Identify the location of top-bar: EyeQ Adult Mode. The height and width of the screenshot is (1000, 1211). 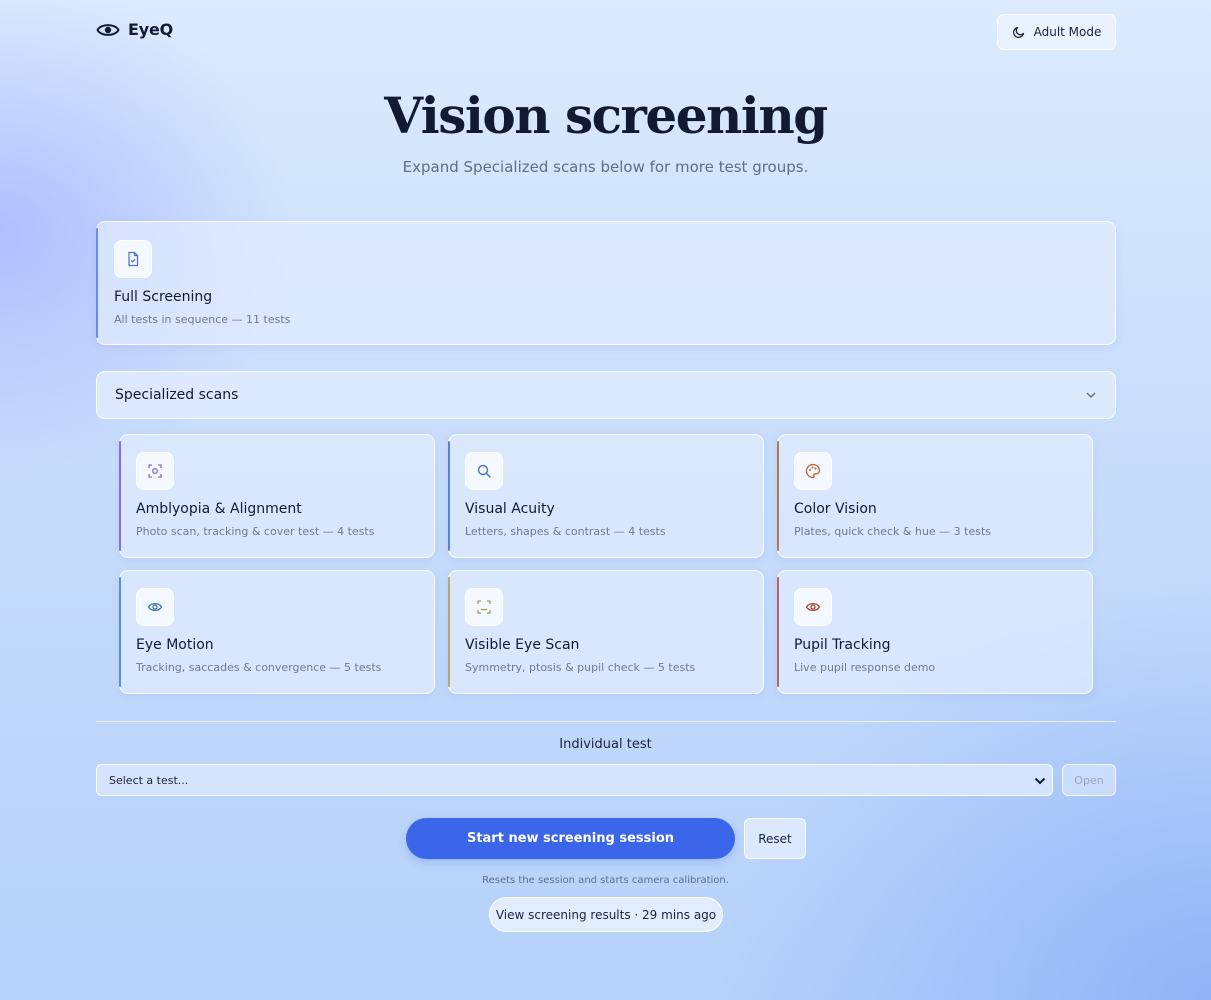
(606, 32).